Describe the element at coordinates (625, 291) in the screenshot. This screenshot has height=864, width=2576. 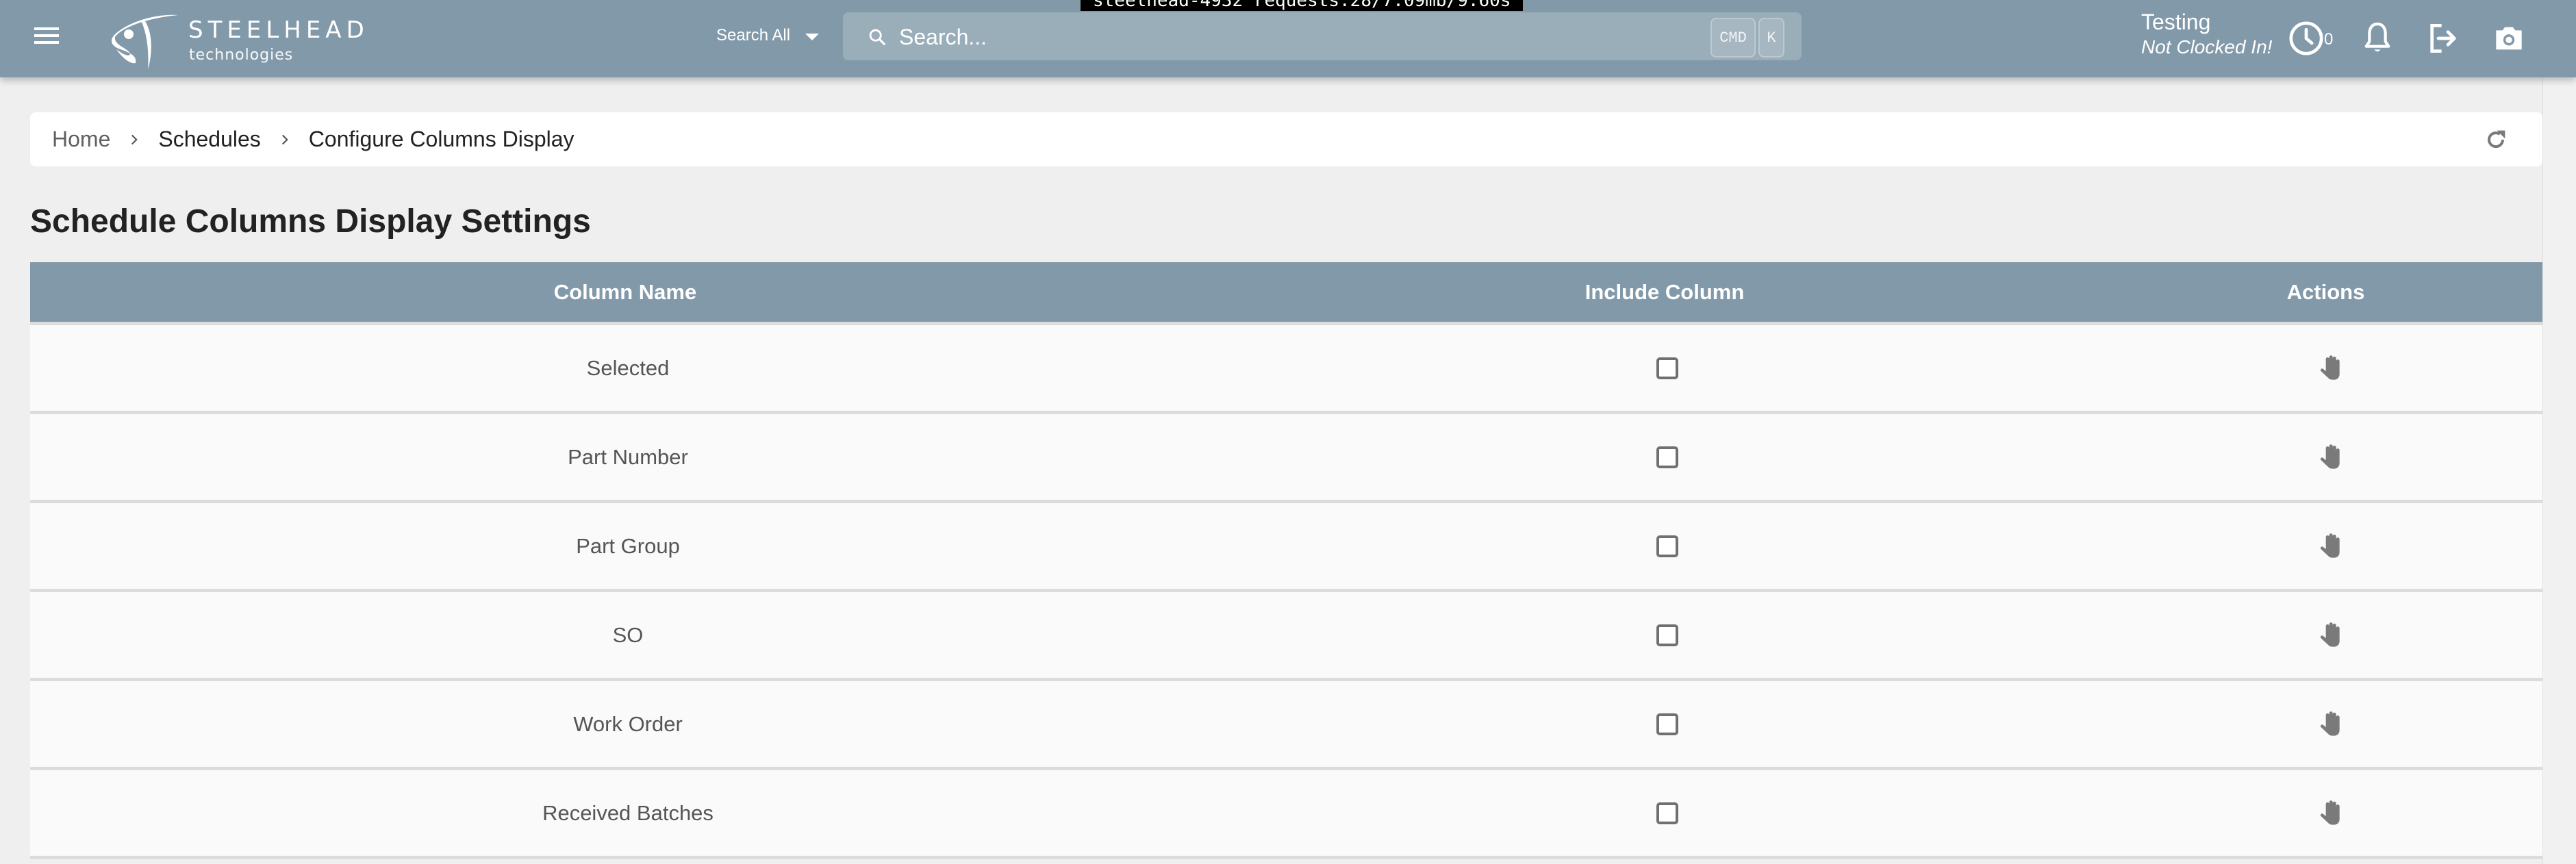
I see `header-column-name: Column Name` at that location.